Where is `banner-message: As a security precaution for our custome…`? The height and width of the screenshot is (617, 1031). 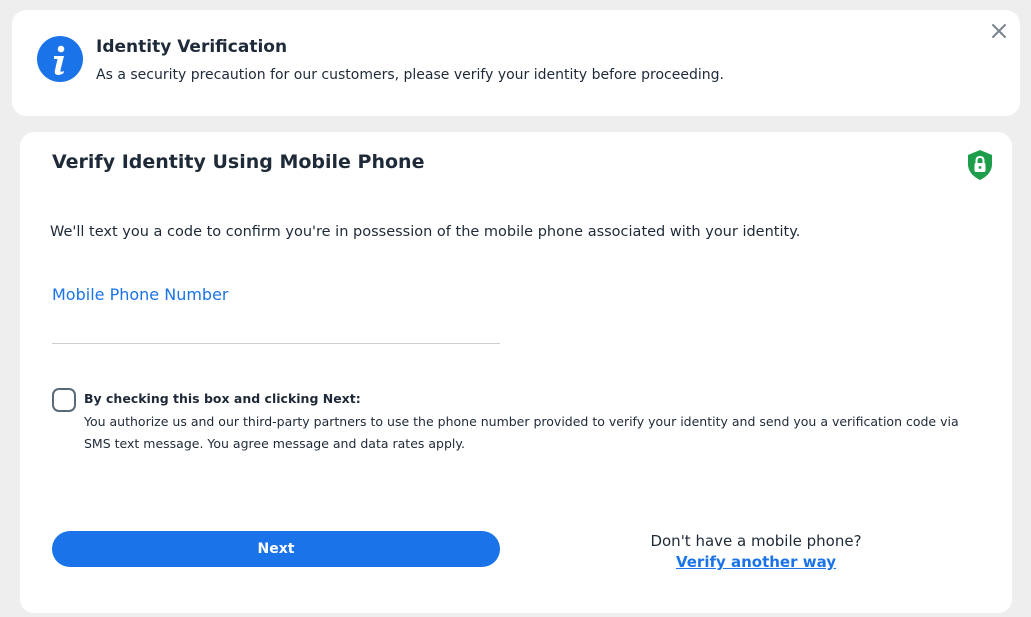
banner-message: As a security precaution for our custome… is located at coordinates (410, 75).